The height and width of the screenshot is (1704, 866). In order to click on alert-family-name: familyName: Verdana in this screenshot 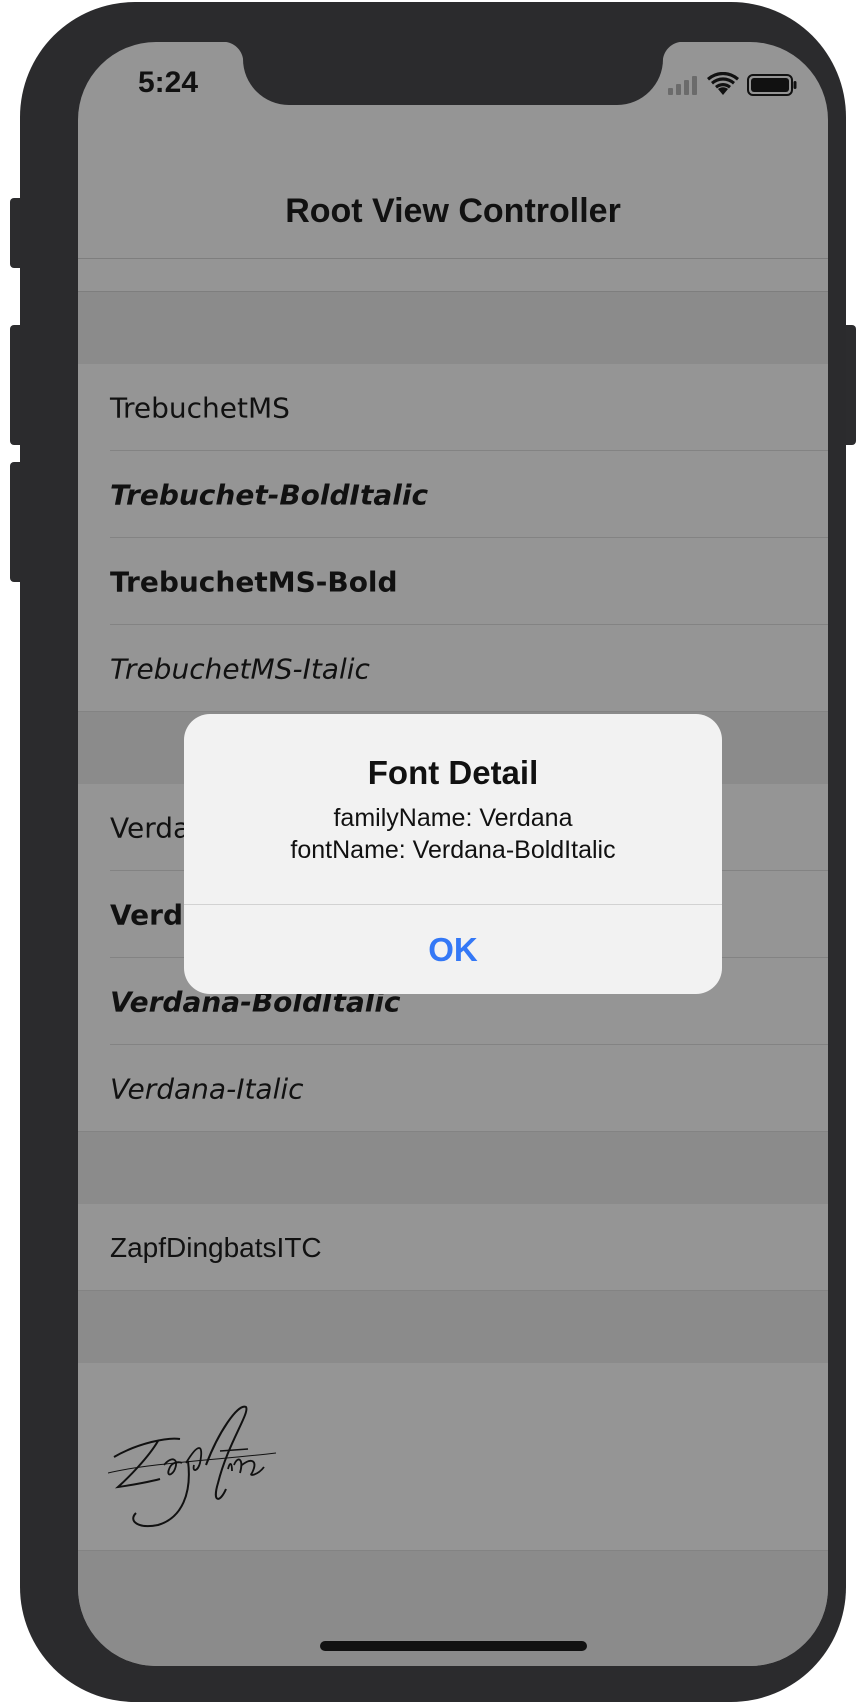, I will do `click(453, 818)`.